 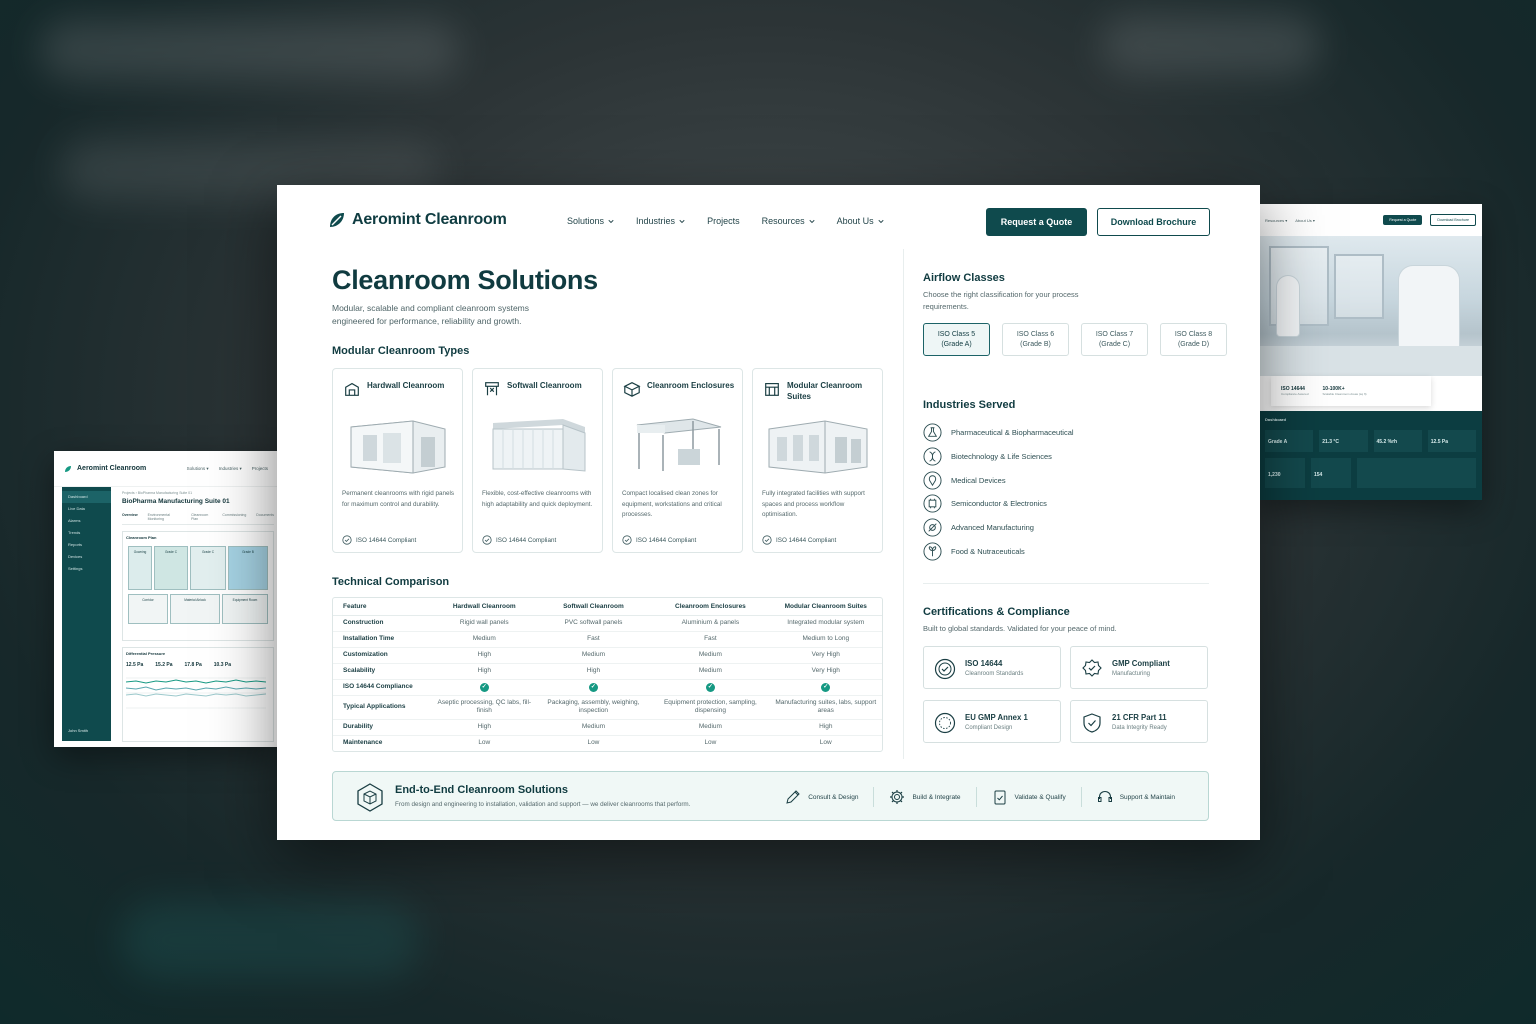 I want to click on nav-industries: Industries, so click(x=660, y=221).